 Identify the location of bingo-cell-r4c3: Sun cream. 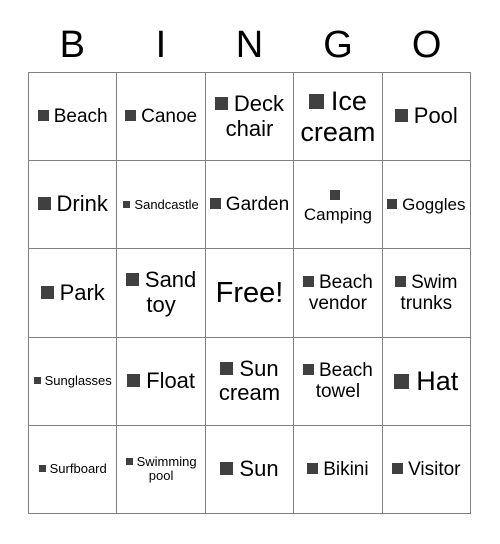
(250, 381).